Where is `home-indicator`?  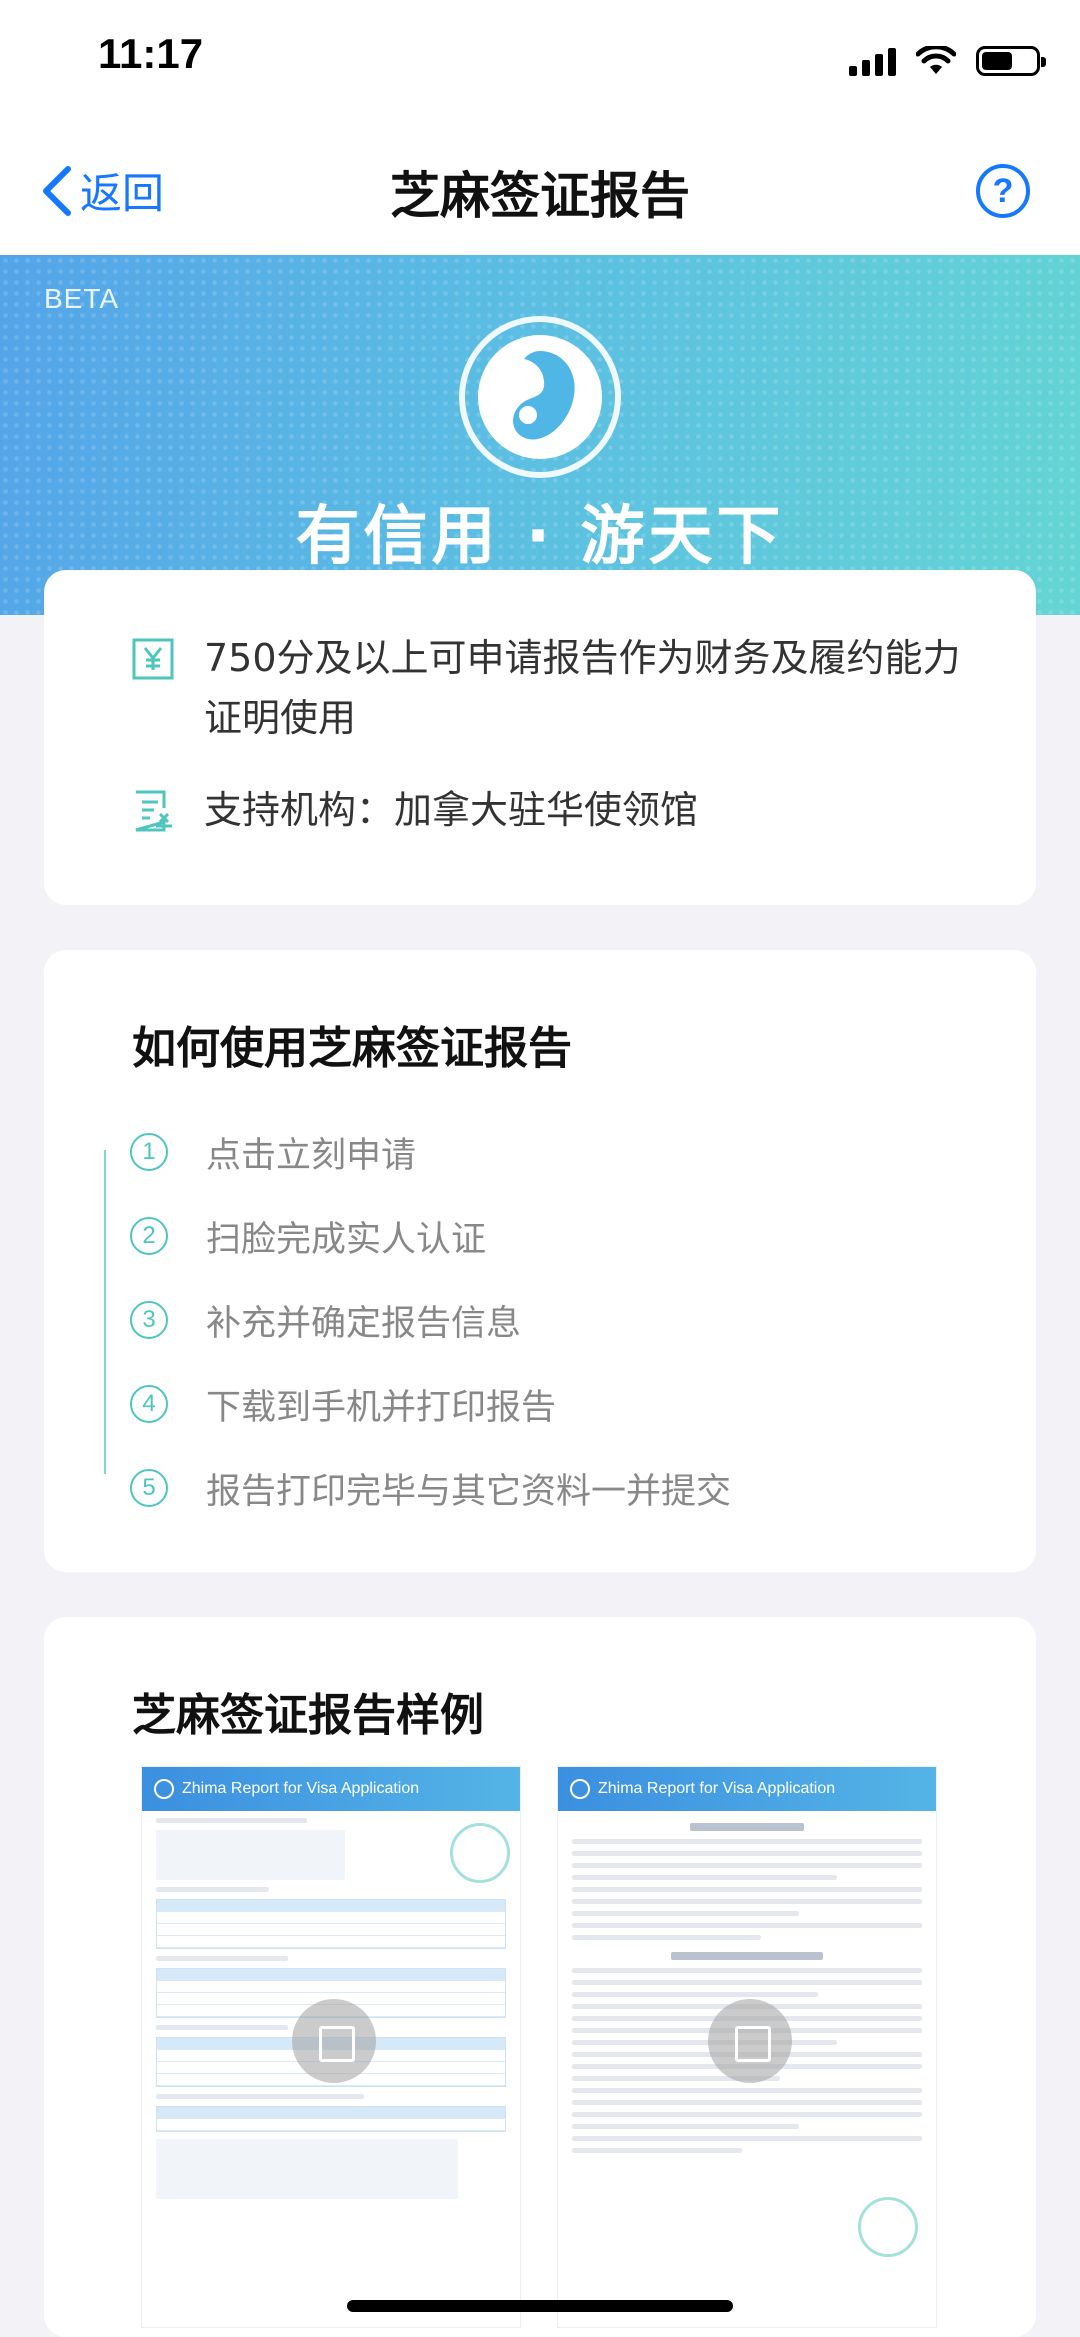 home-indicator is located at coordinates (540, 2306).